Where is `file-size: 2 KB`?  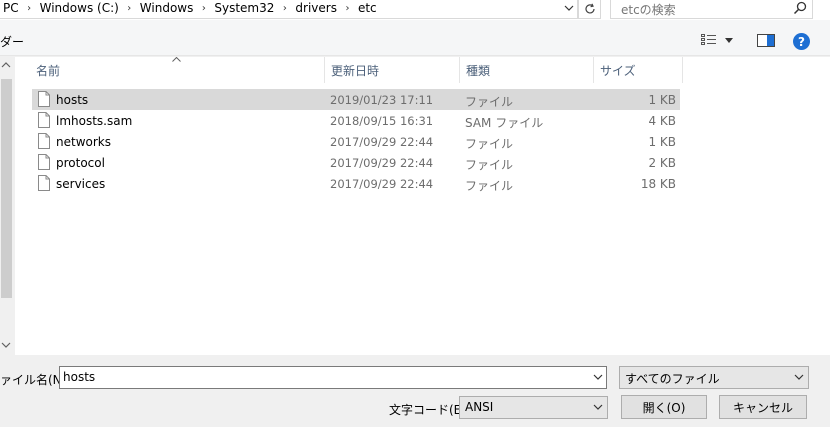
file-size: 2 KB is located at coordinates (662, 163).